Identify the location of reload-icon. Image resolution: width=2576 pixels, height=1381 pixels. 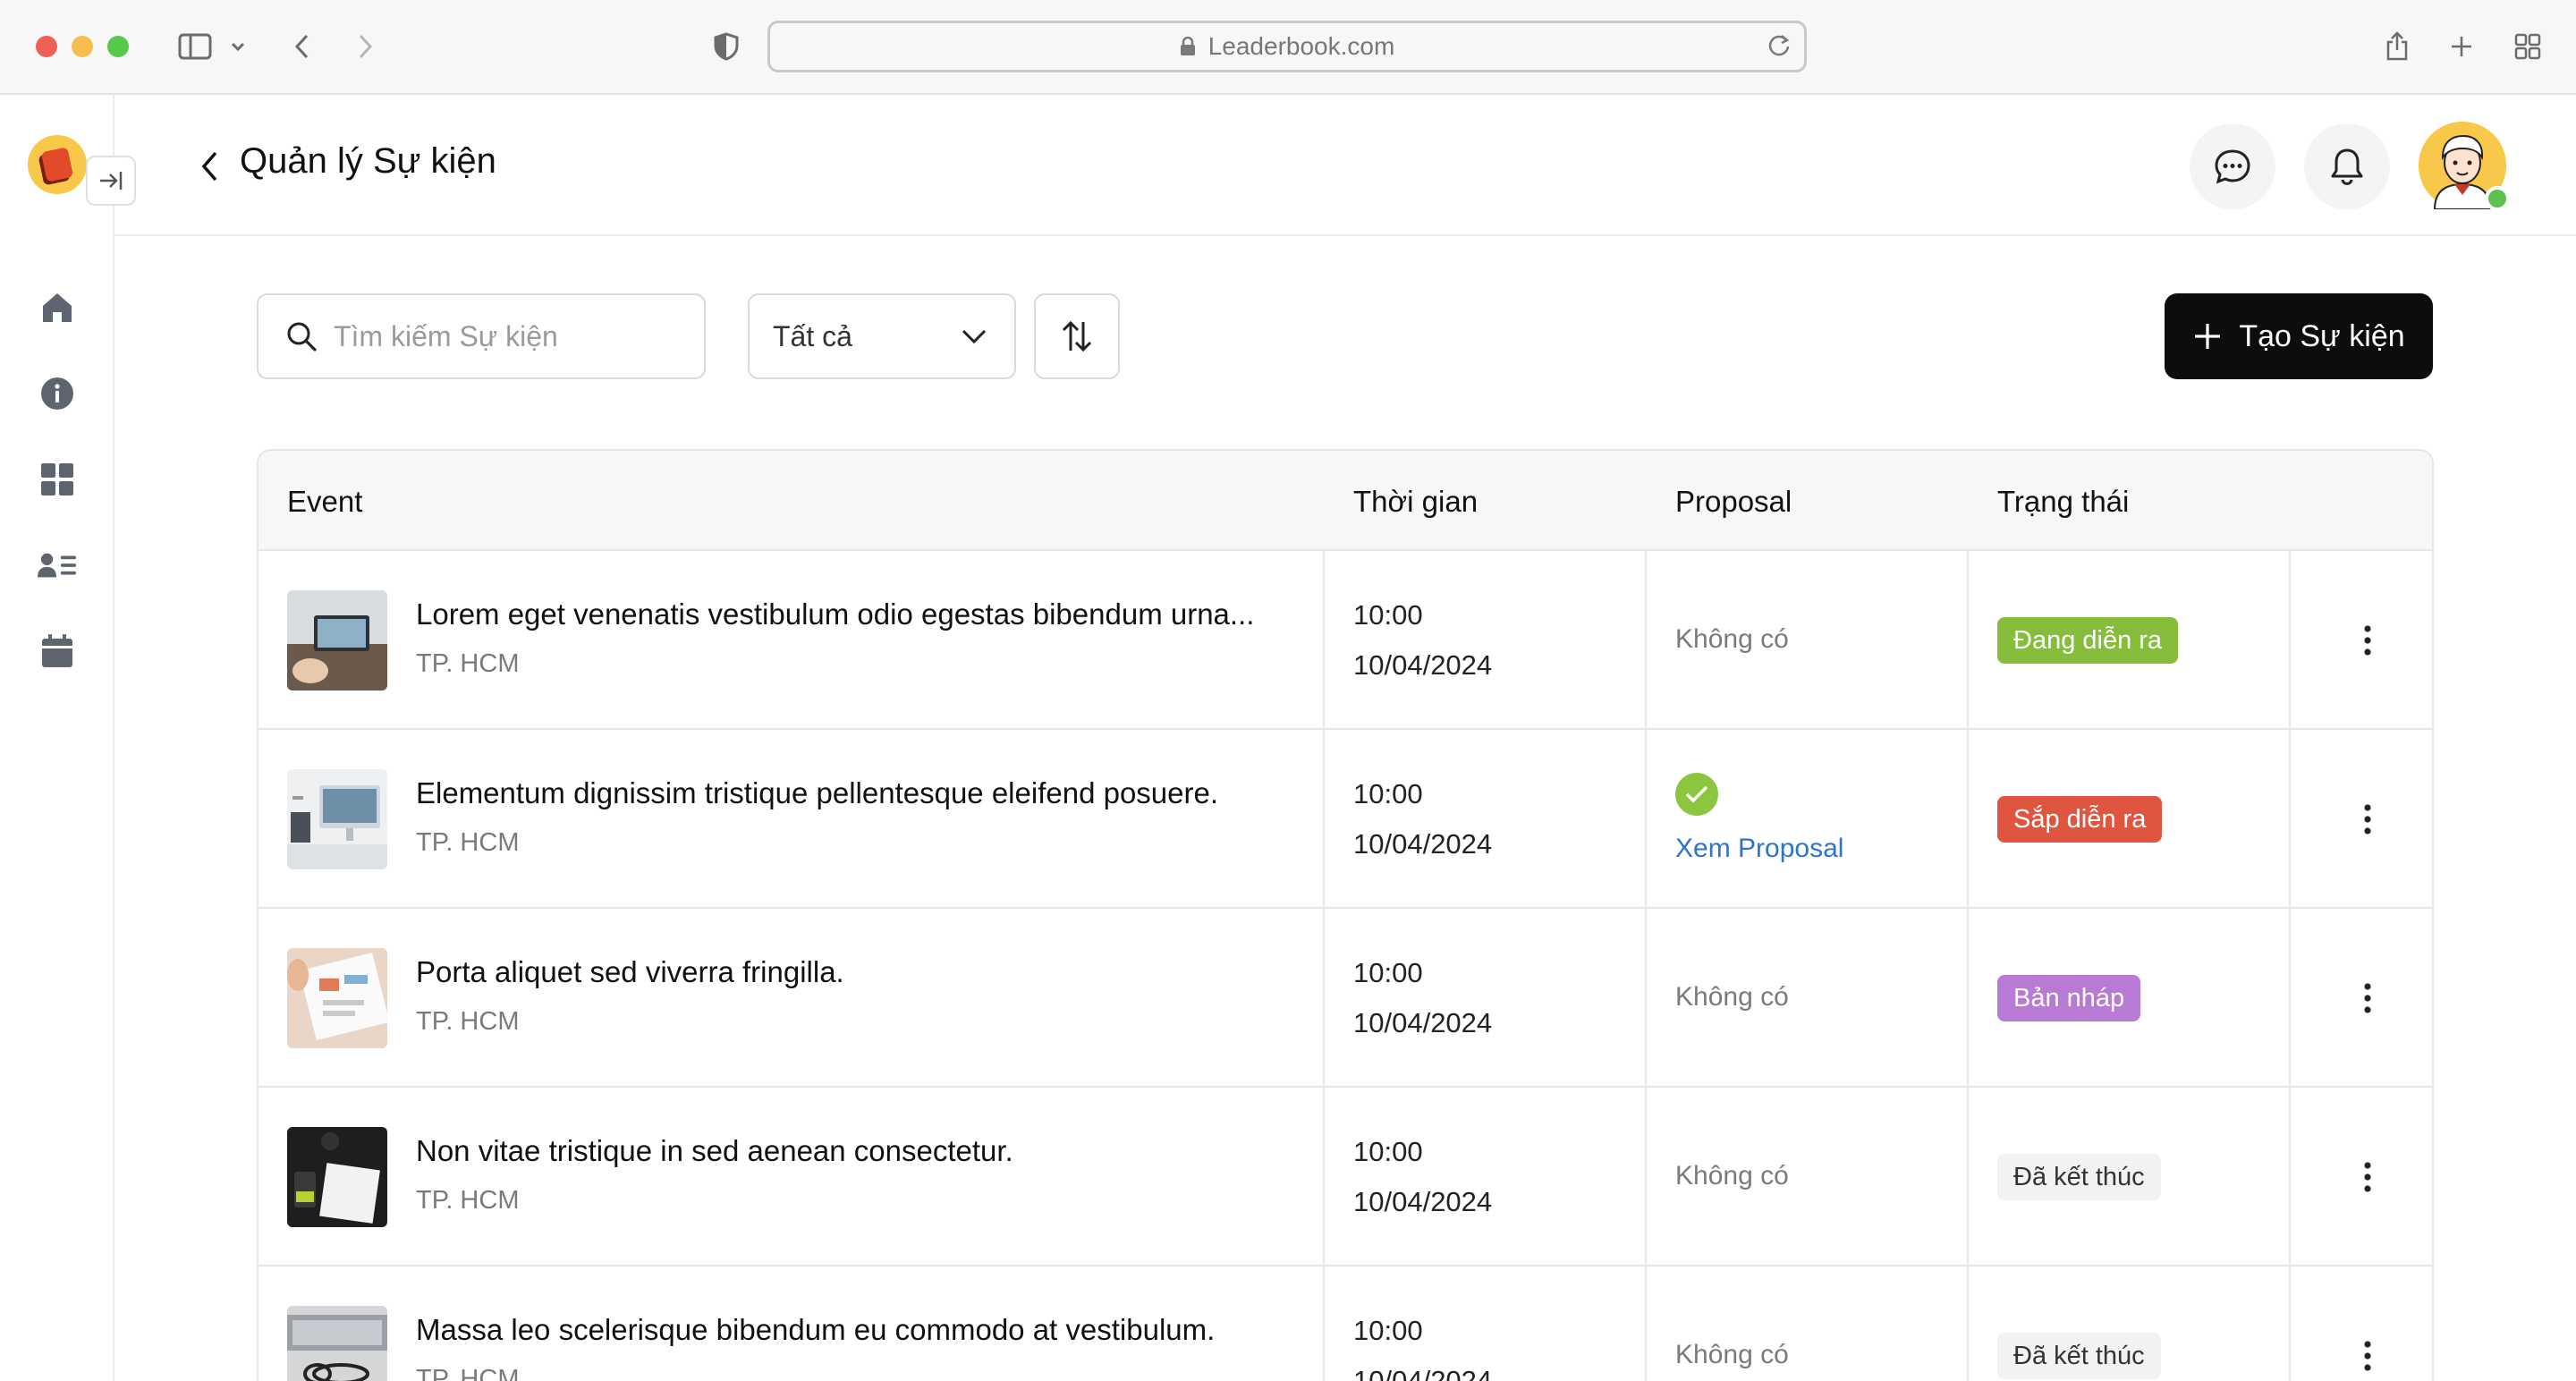
(1779, 48).